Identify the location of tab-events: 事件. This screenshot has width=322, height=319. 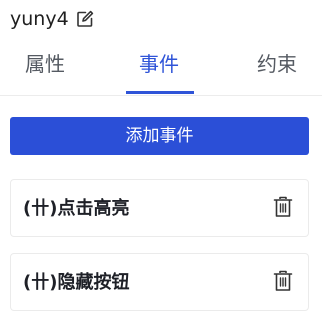
(159, 64).